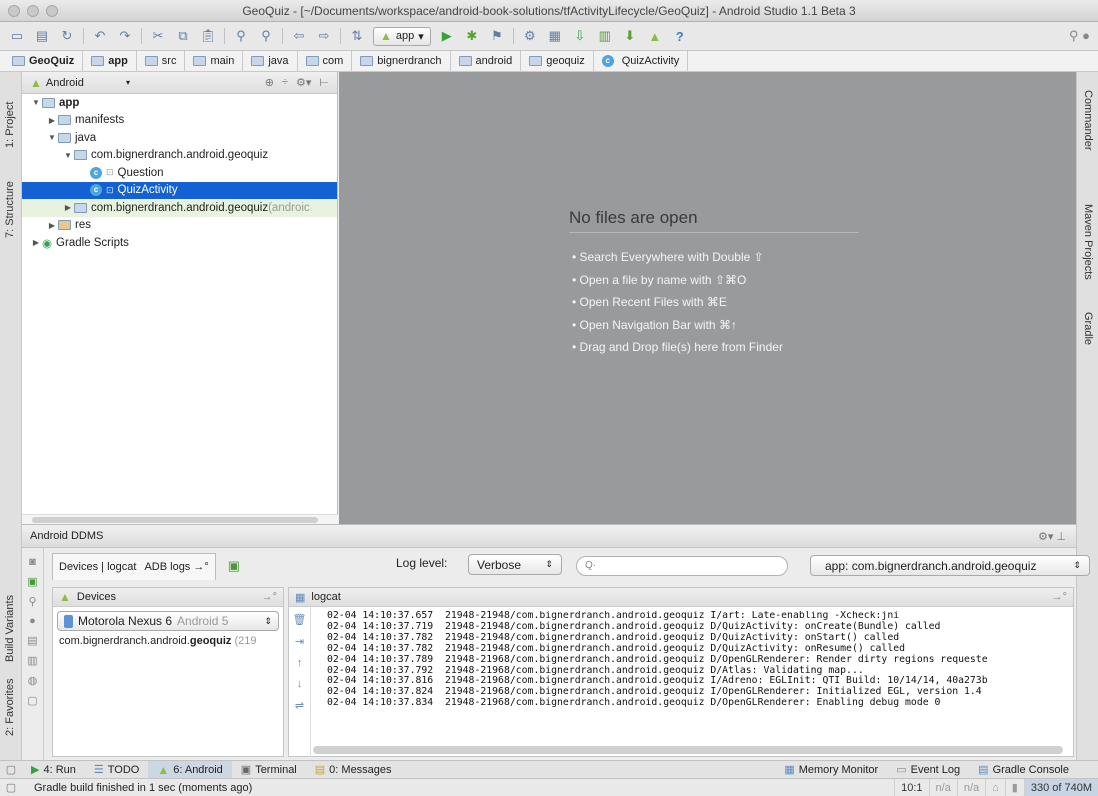  I want to click on sdk-manager-icon: ▦, so click(555, 36).